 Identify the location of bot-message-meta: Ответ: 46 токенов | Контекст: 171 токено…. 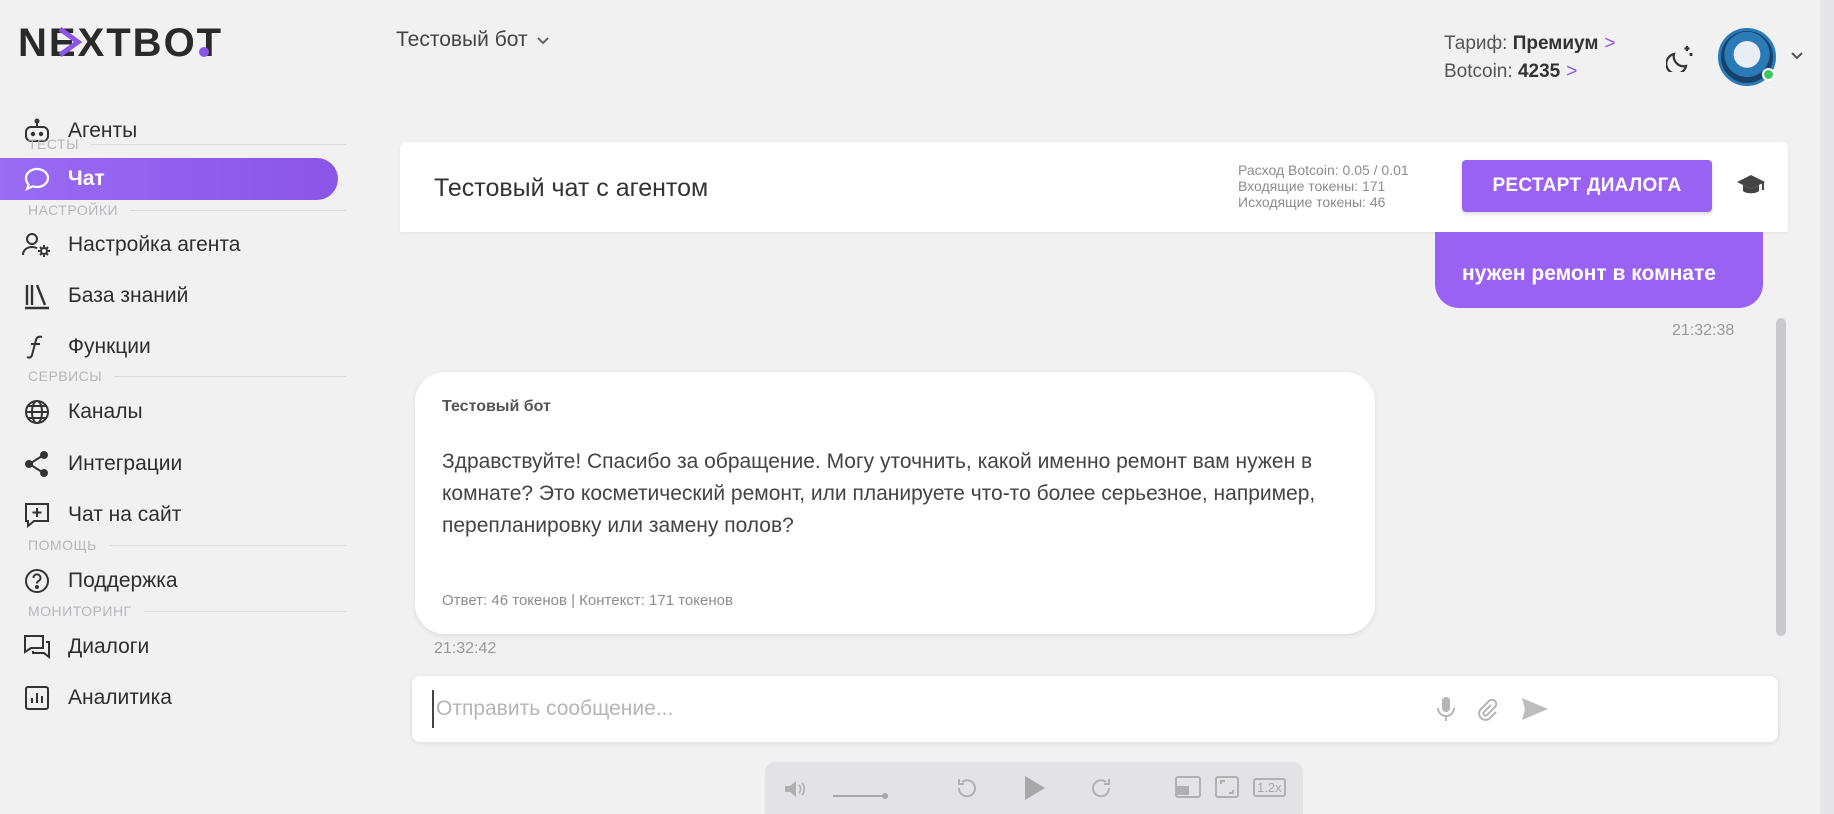
(587, 600).